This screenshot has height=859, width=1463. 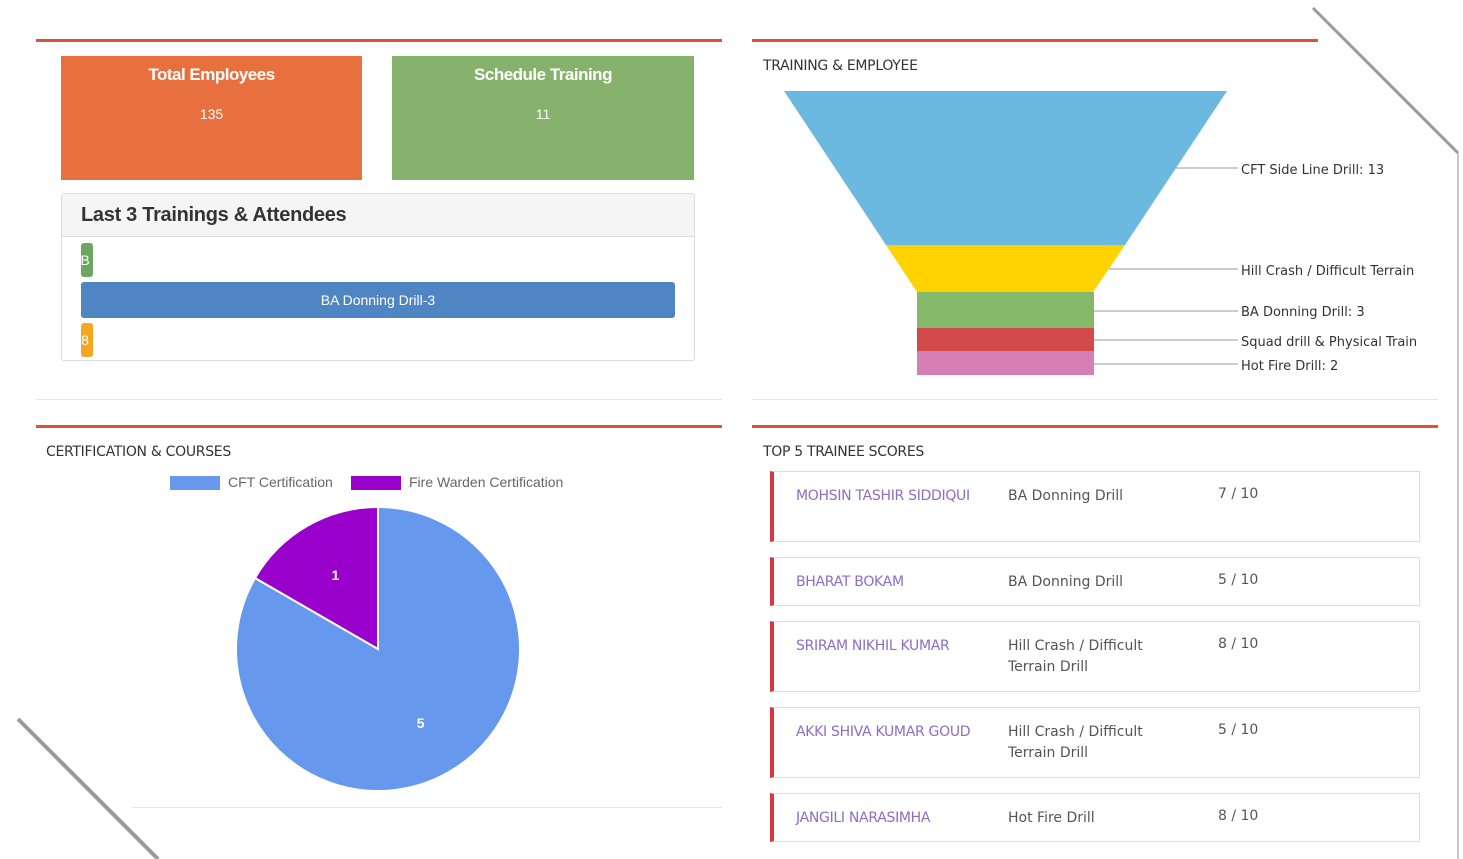 What do you see at coordinates (1238, 494) in the screenshot?
I see `trainee-score: 7 / 10` at bounding box center [1238, 494].